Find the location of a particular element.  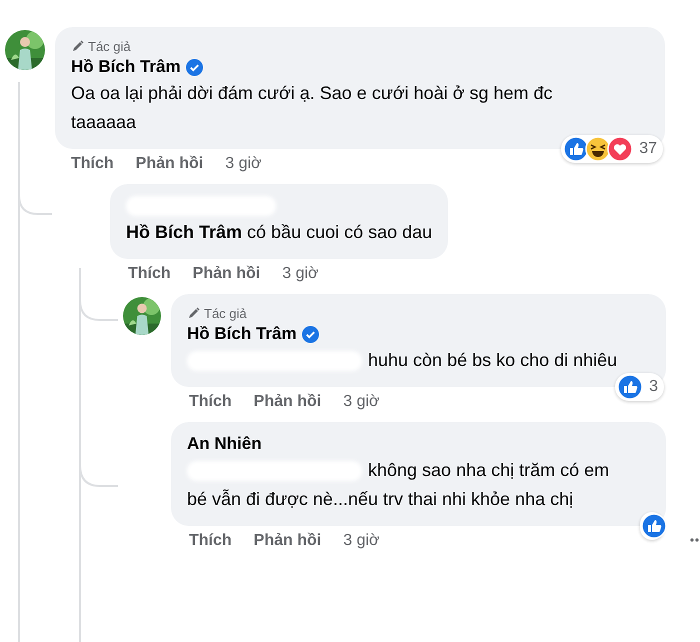

comment-text: không sao nha chị trăm có em bé vẫn đi được nè...nếu trv thai nhi khỏe nha chị is located at coordinates (398, 484).